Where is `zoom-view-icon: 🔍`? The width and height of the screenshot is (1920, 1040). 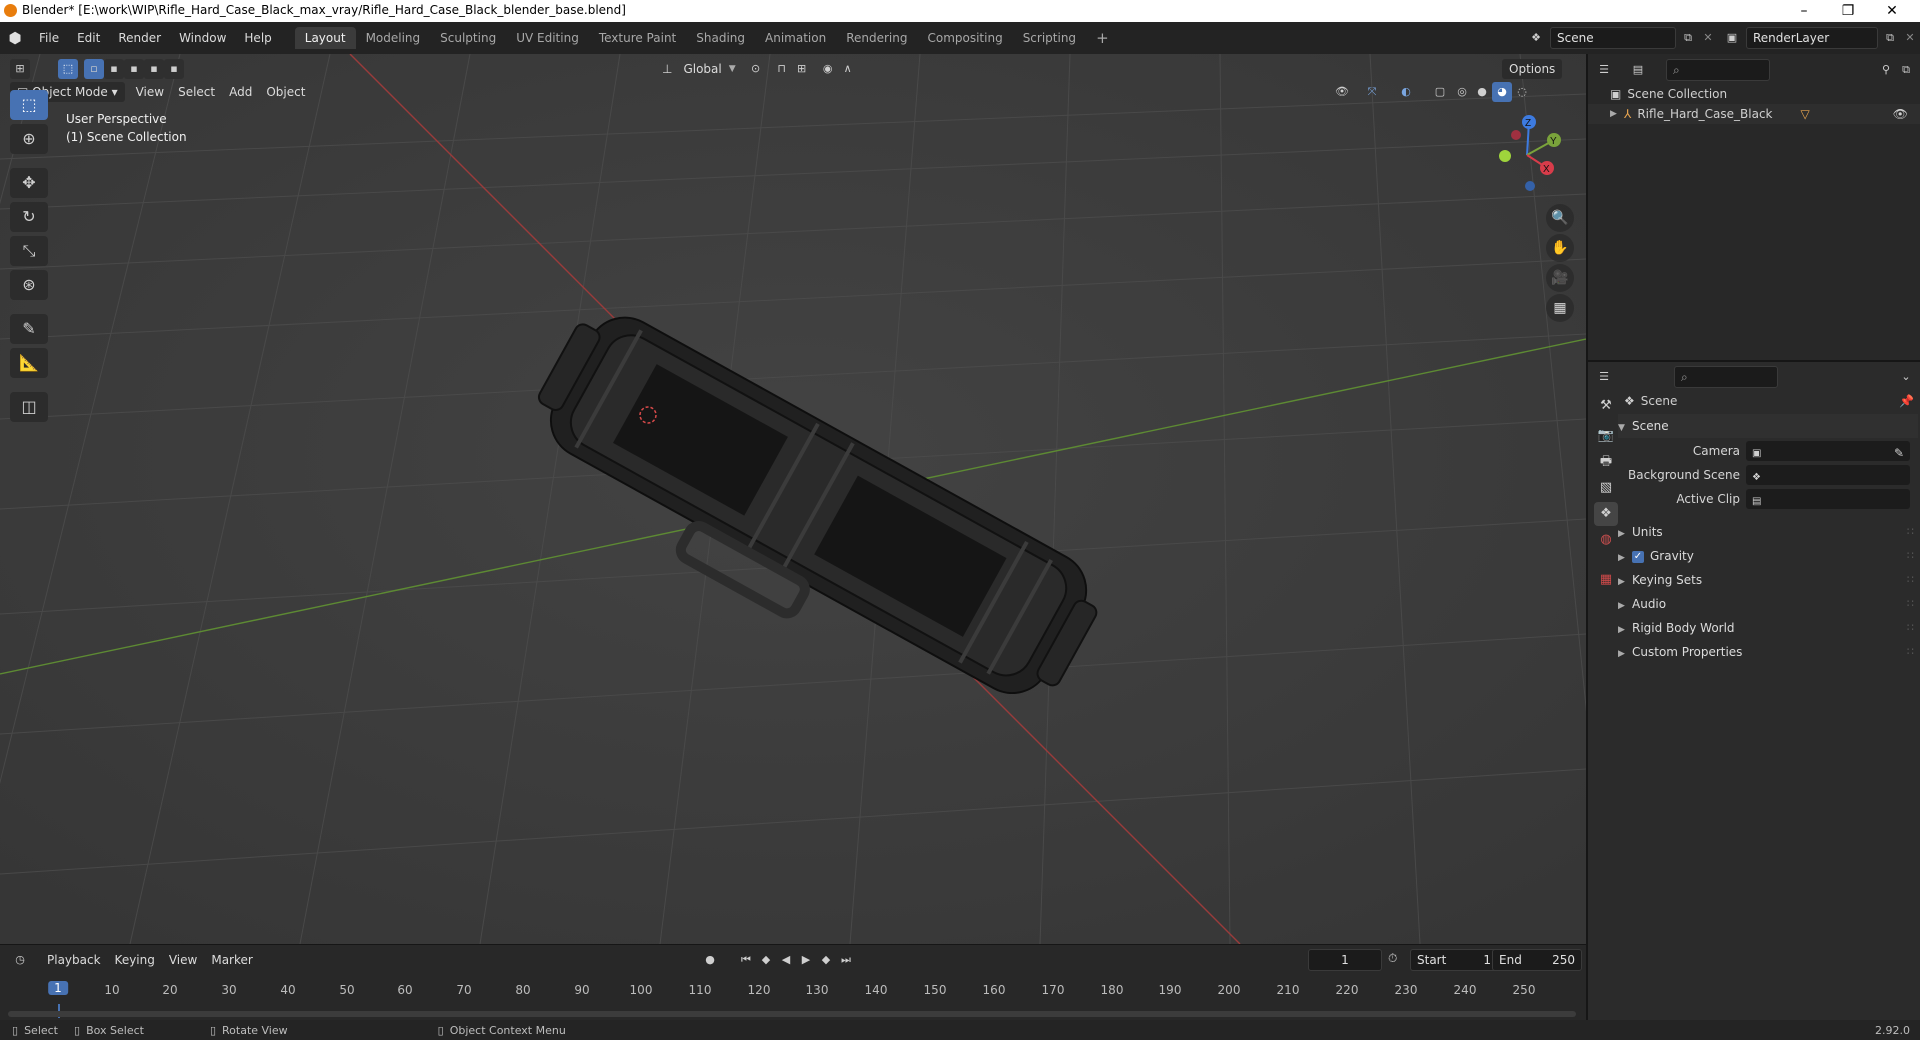
zoom-view-icon: 🔍 is located at coordinates (1560, 218).